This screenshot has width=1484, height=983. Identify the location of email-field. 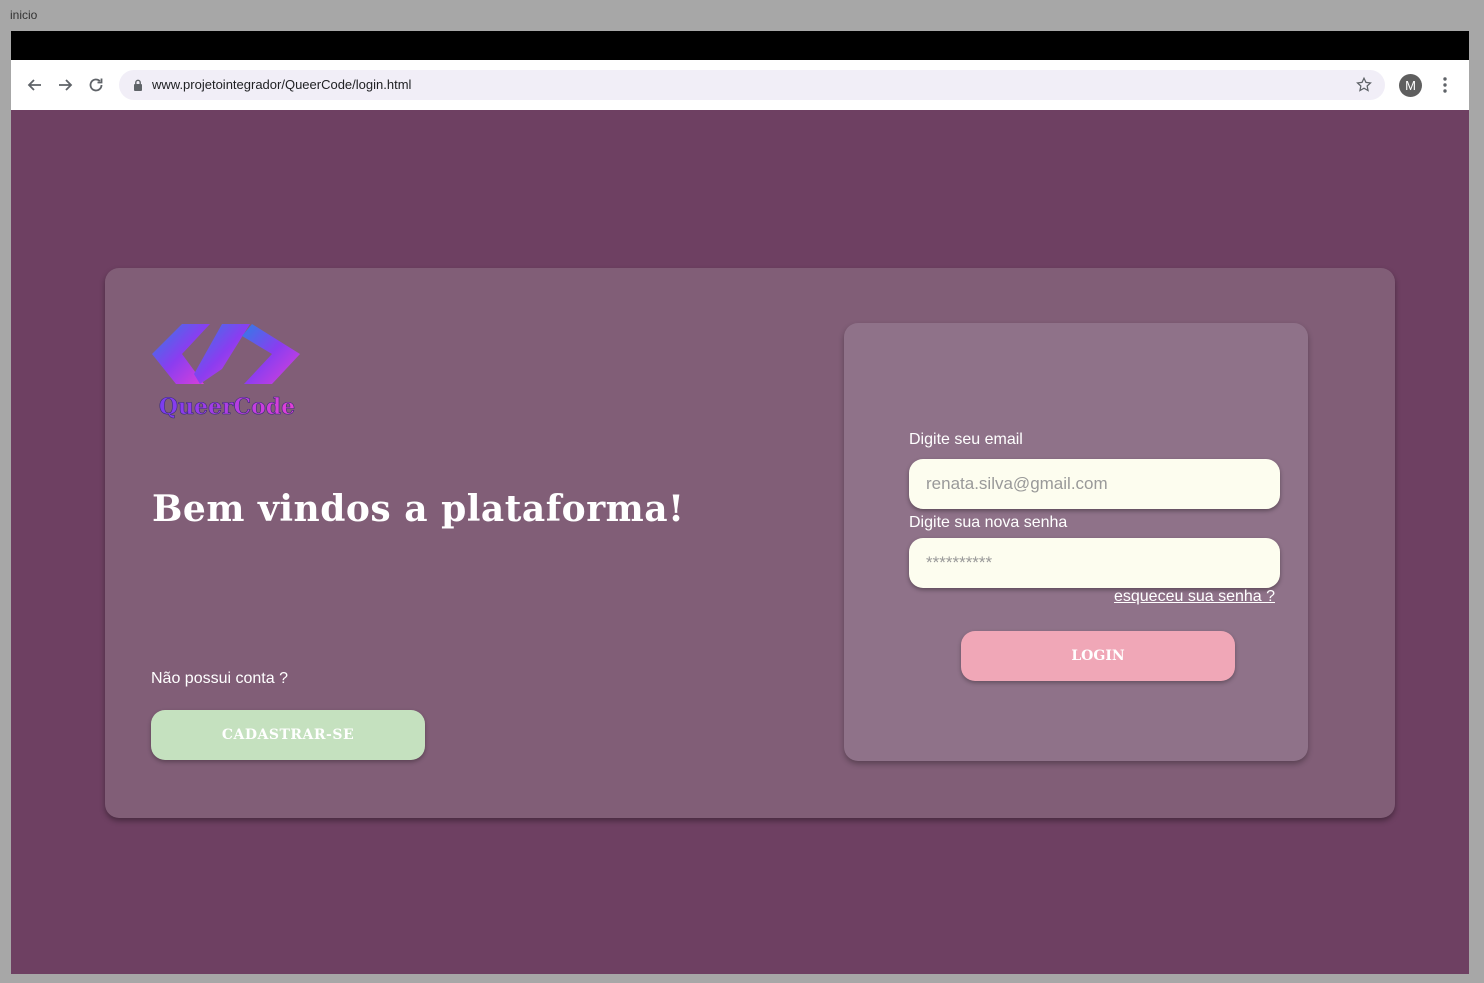
(1094, 484).